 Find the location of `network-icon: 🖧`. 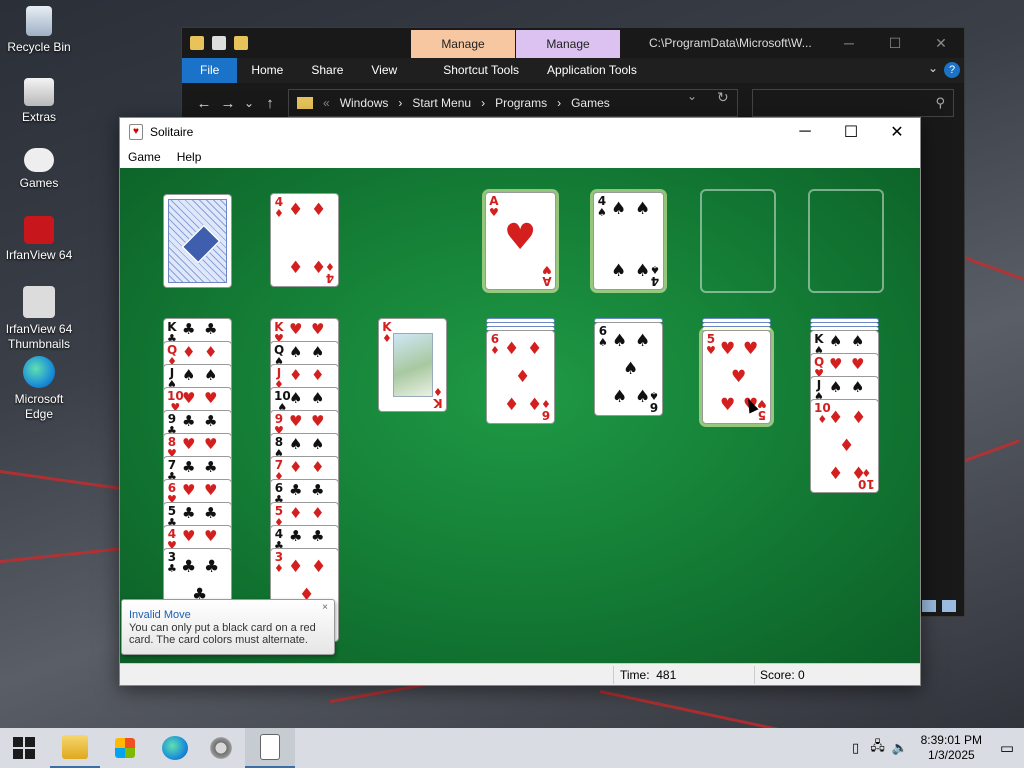

network-icon: 🖧 is located at coordinates (878, 748).